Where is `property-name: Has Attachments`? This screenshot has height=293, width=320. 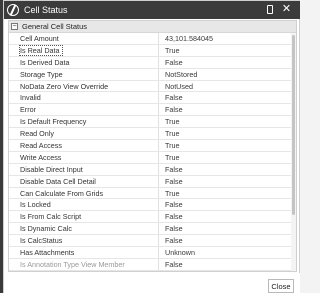
property-name: Has Attachments is located at coordinates (84, 252).